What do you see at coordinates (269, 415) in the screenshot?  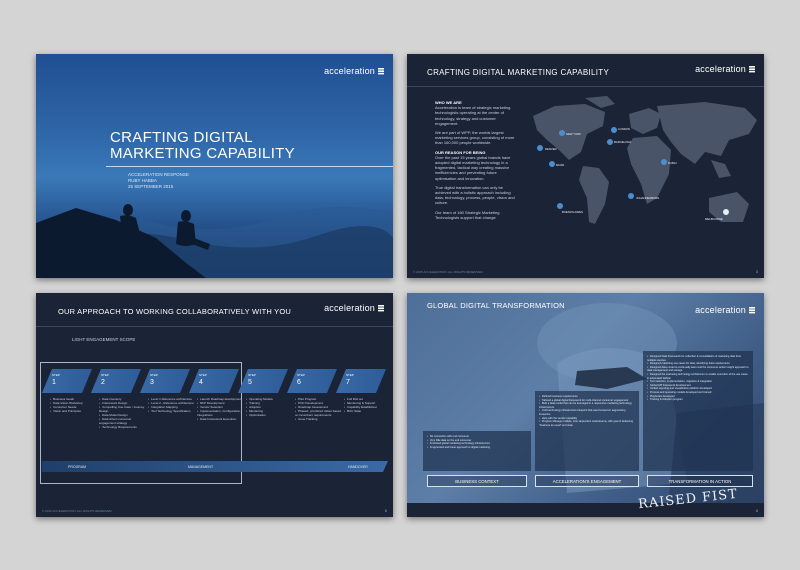 I see `step-item: Optimisation` at bounding box center [269, 415].